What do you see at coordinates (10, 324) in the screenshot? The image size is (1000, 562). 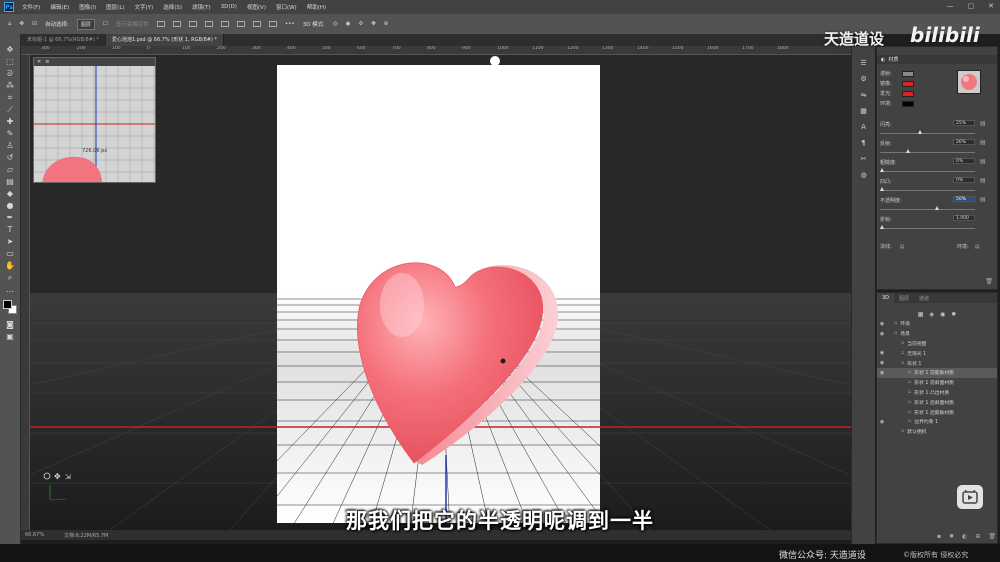 I see `quick-mask-icon: ◙` at bounding box center [10, 324].